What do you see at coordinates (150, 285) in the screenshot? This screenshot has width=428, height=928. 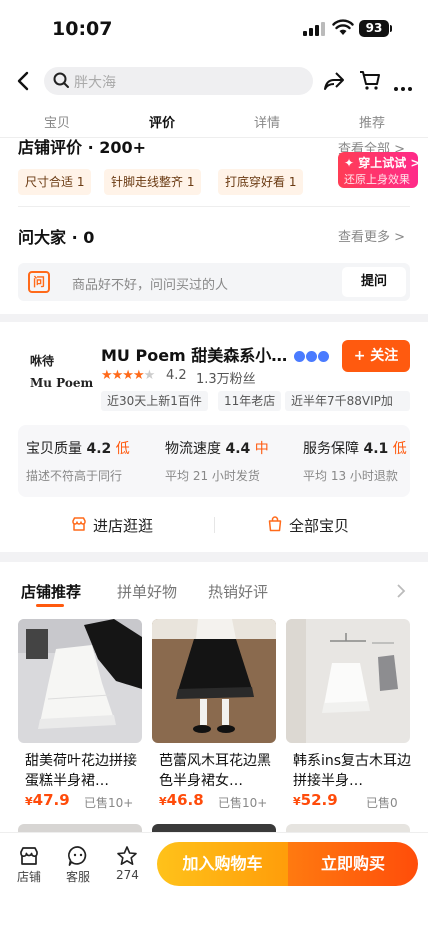 I see `ask-placeholder: 商品好不好，问问买过的人` at bounding box center [150, 285].